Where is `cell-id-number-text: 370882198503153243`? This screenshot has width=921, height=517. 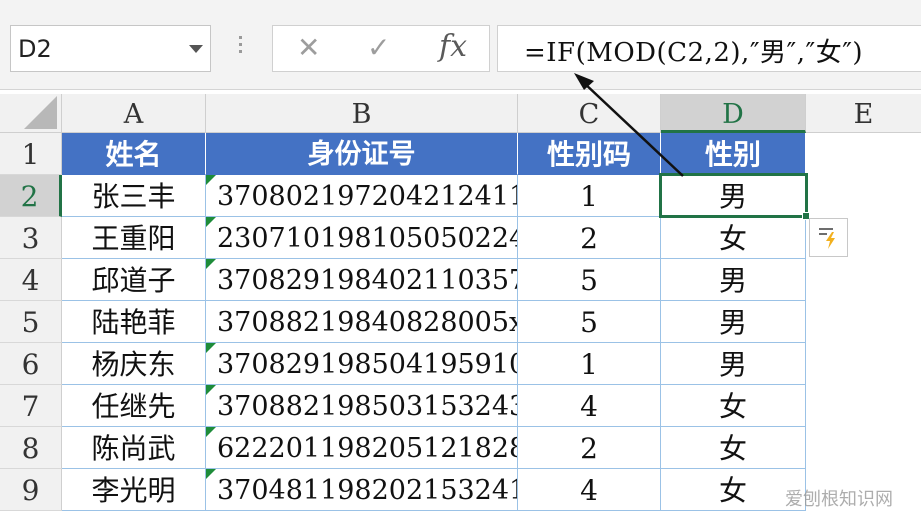
cell-id-number-text: 370882198503153243 is located at coordinates (367, 406).